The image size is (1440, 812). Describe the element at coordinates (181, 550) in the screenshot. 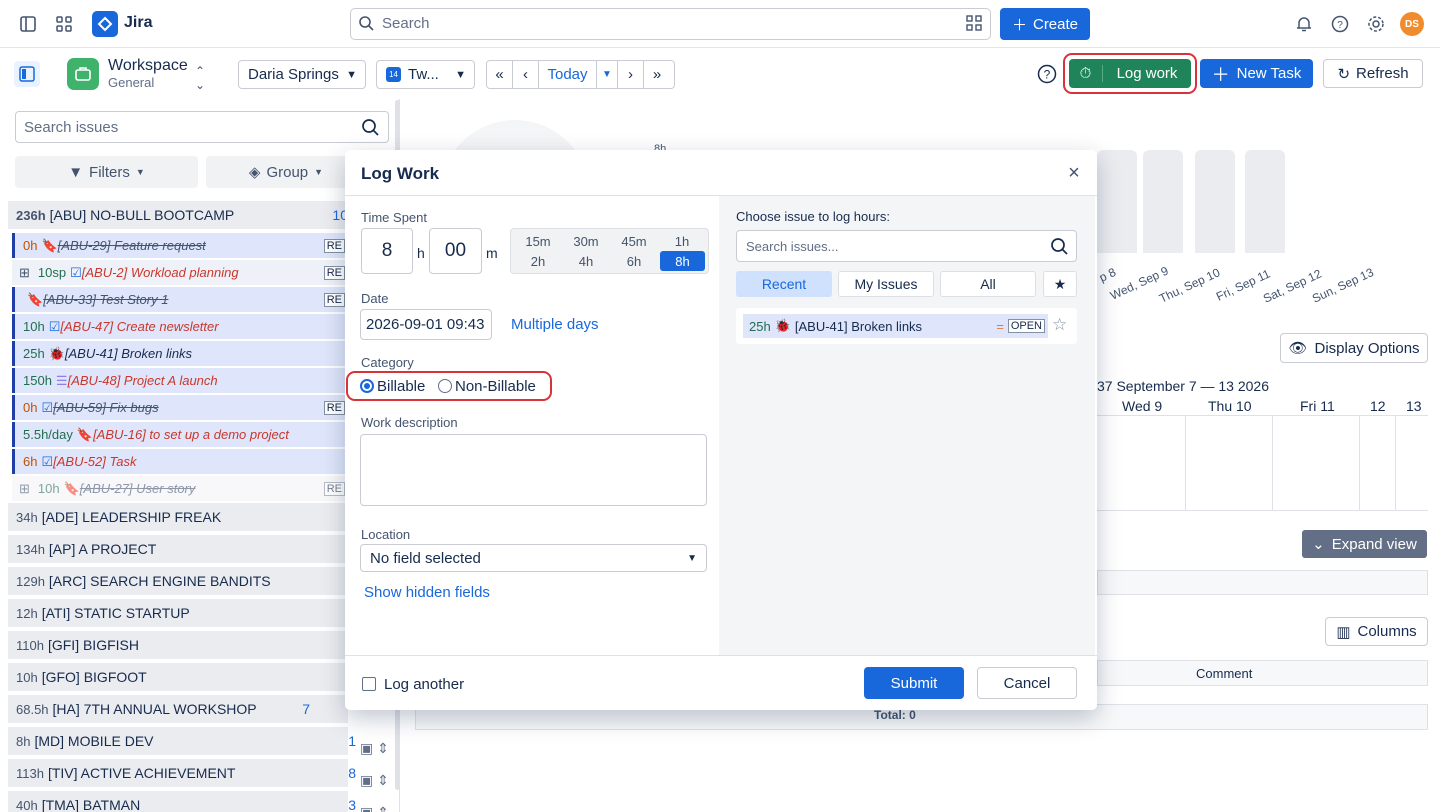

I see `project-row: 134h[AP] A PROJECT9` at that location.